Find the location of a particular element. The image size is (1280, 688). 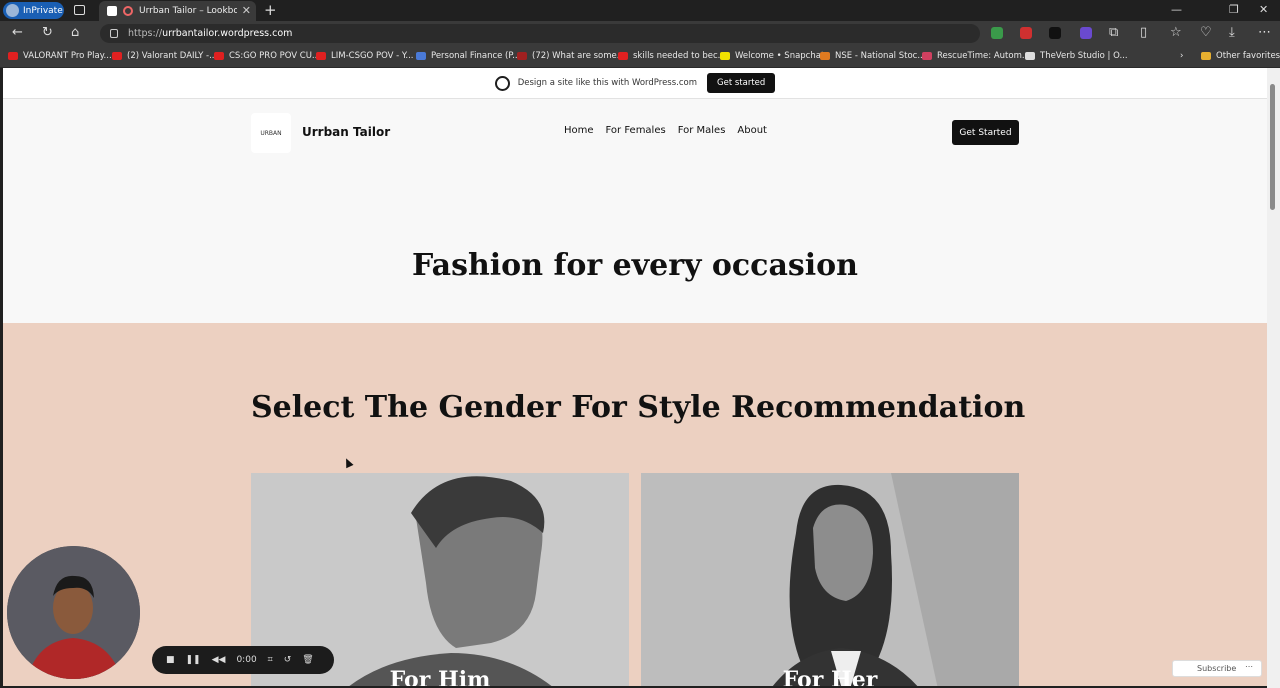

restore-icon: ❐ is located at coordinates (1234, 9).